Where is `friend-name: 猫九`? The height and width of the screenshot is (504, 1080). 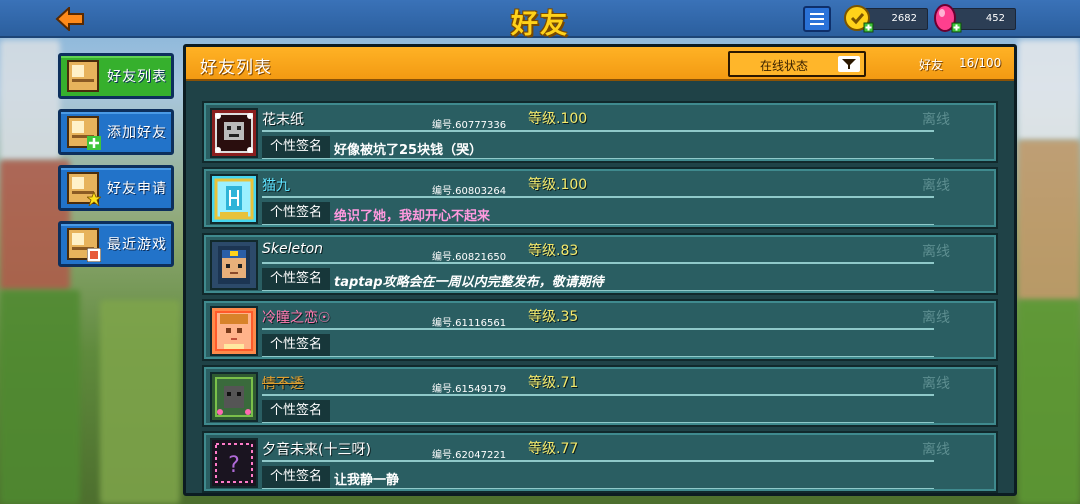 friend-name: 猫九 is located at coordinates (276, 186).